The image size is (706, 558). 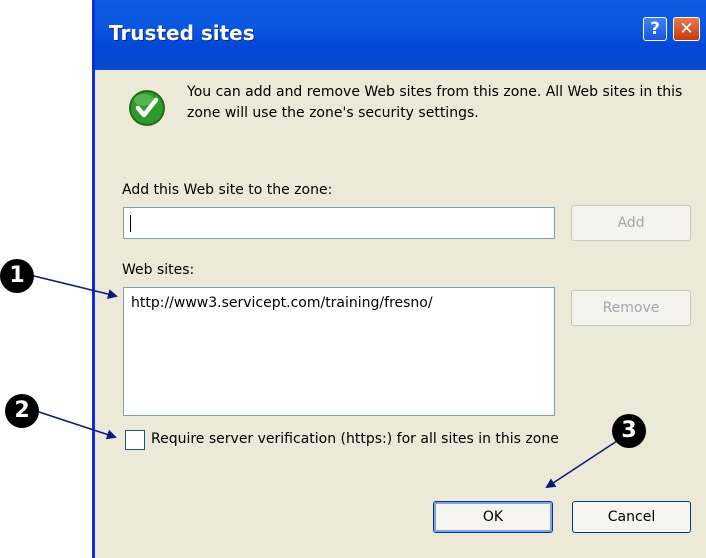 What do you see at coordinates (581, 464) in the screenshot?
I see `callout-3-arrow` at bounding box center [581, 464].